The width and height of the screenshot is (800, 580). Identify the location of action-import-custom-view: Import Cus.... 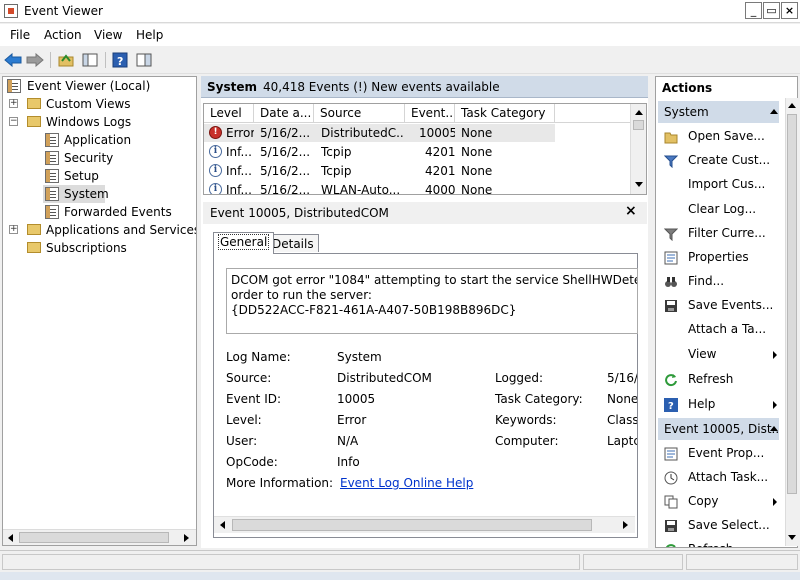
(718, 184).